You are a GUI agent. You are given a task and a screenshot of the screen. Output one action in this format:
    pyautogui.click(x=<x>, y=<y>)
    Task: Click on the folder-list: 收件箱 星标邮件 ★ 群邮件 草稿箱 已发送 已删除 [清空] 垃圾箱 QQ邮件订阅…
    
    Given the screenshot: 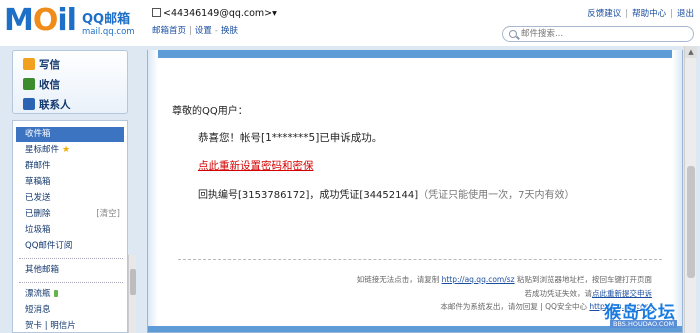 What is the action you would take?
    pyautogui.click(x=70, y=226)
    